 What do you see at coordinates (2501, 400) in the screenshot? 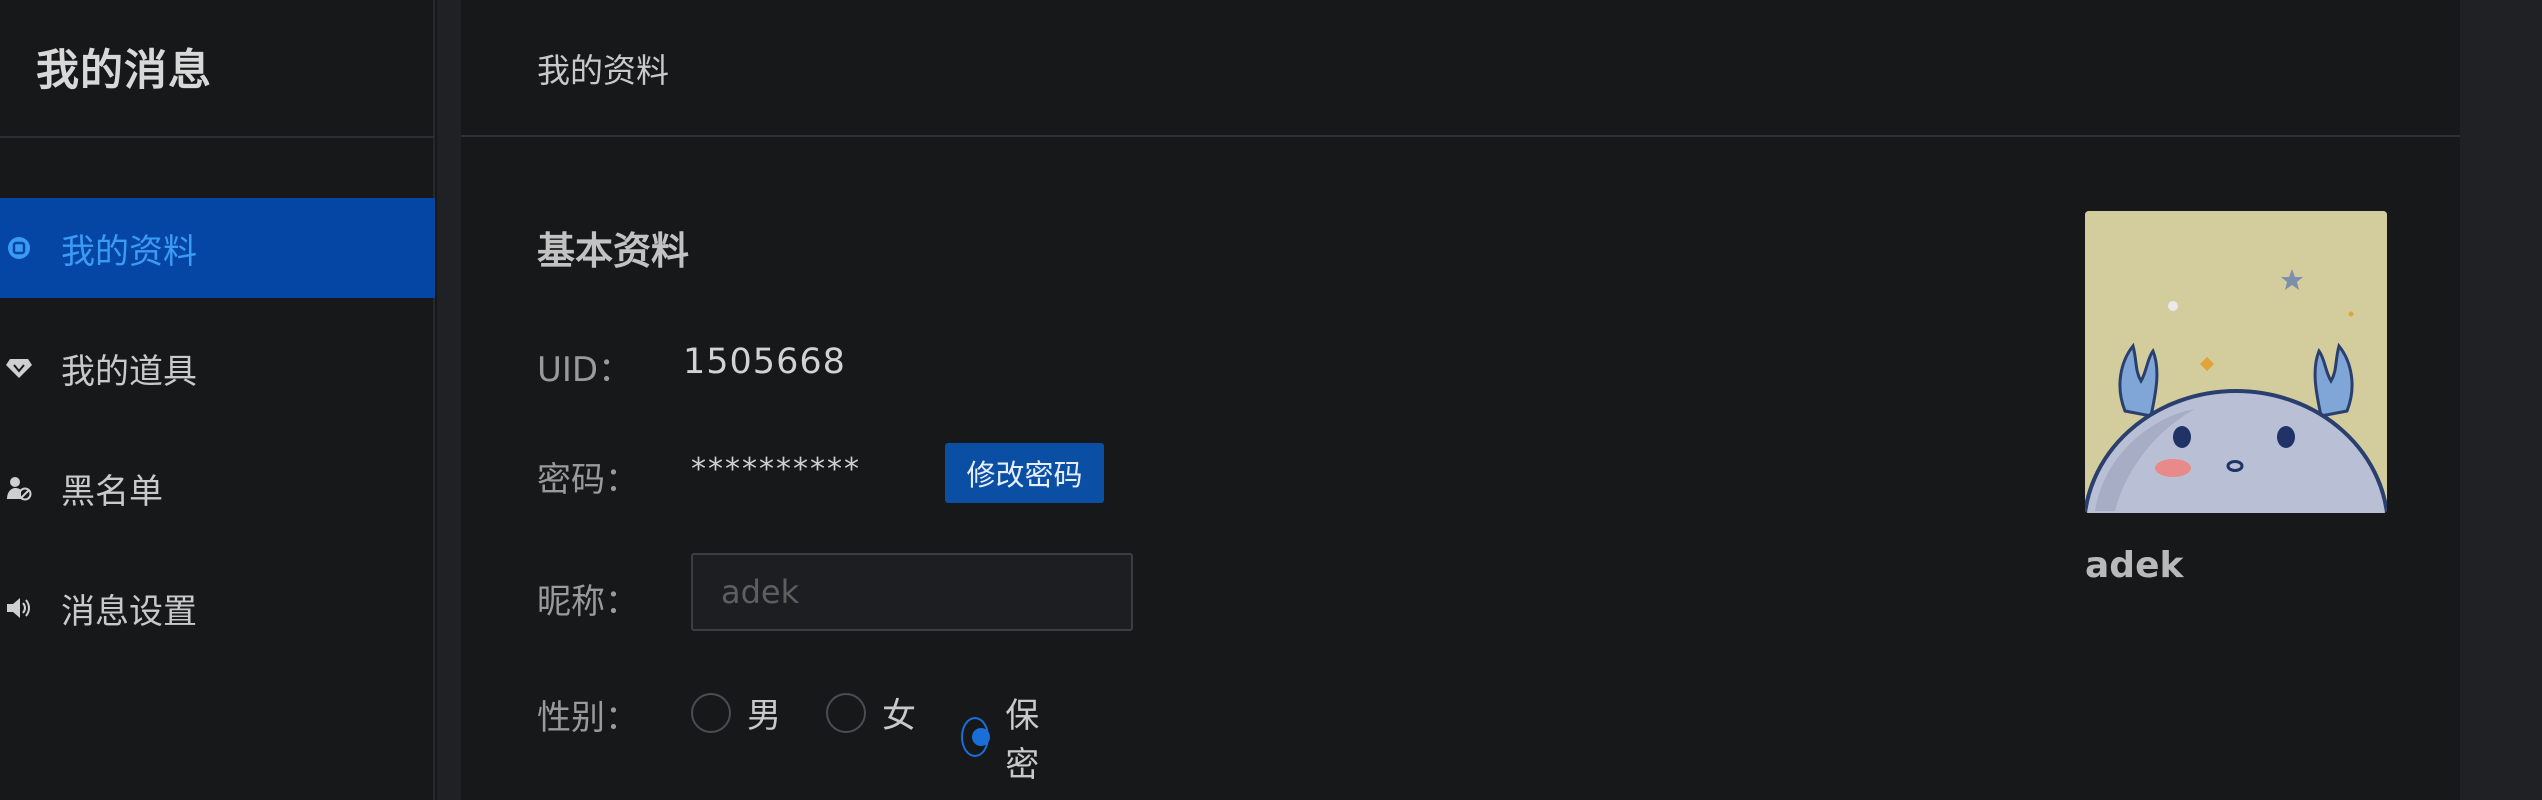
I see `right-edge-strip` at bounding box center [2501, 400].